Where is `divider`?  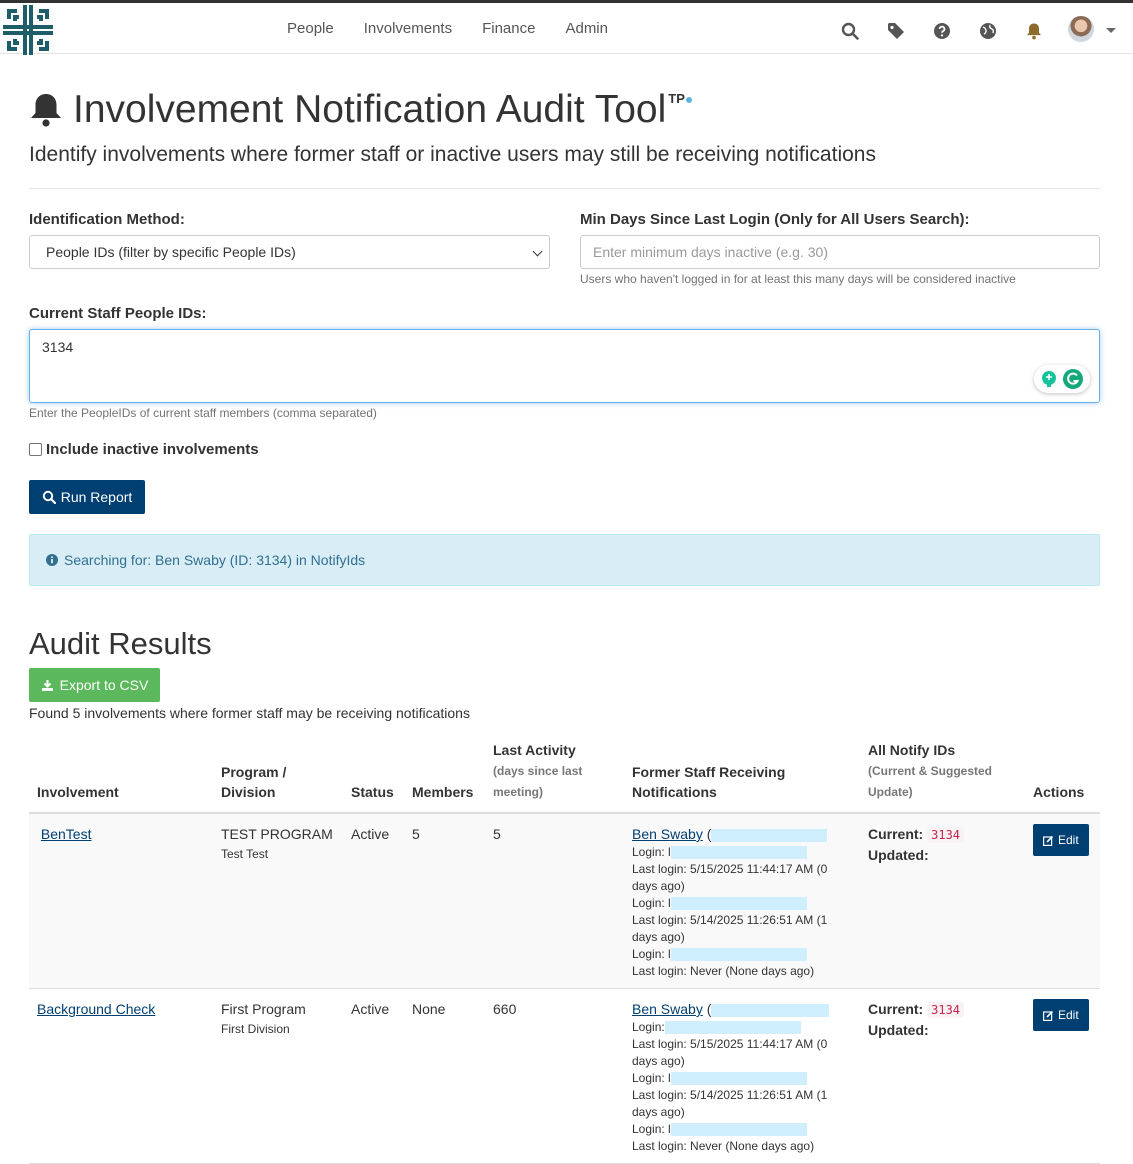 divider is located at coordinates (564, 188).